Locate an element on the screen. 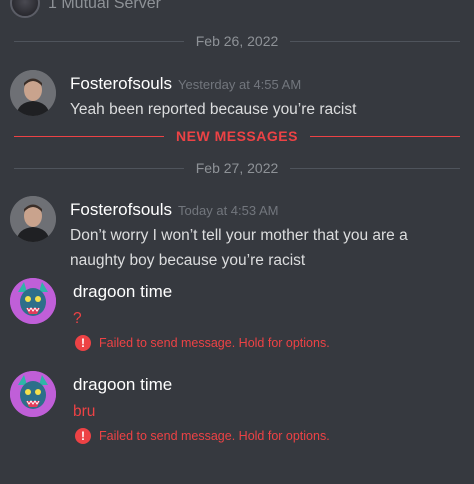 This screenshot has width=474, height=484. message-timestamp: Today at 4:53 AM is located at coordinates (228, 210).